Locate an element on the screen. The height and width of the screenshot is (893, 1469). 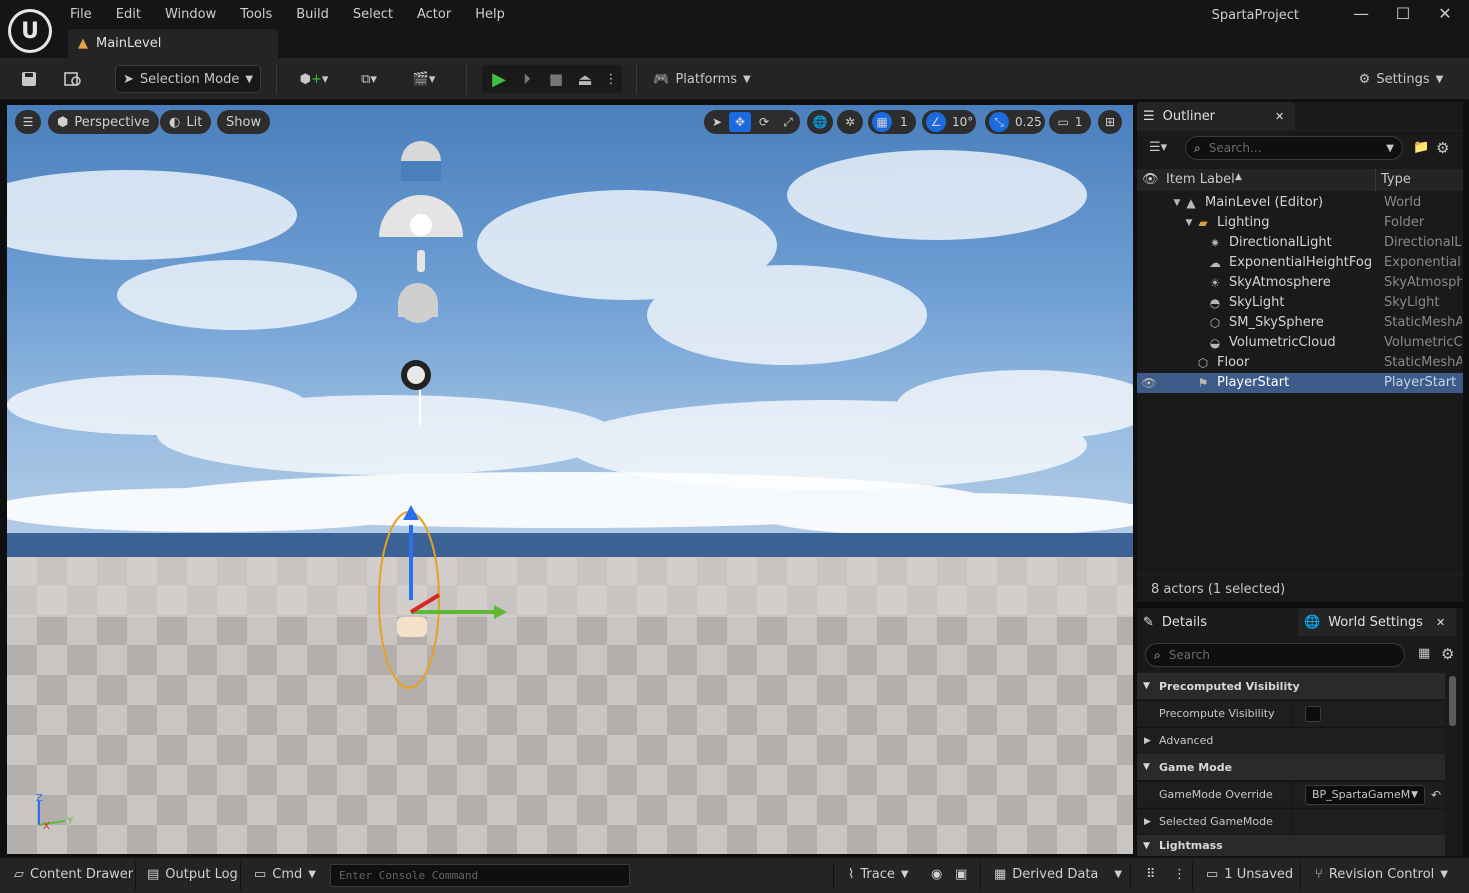
scale-snap-toggle: ⤡ 0.25 is located at coordinates (1015, 122).